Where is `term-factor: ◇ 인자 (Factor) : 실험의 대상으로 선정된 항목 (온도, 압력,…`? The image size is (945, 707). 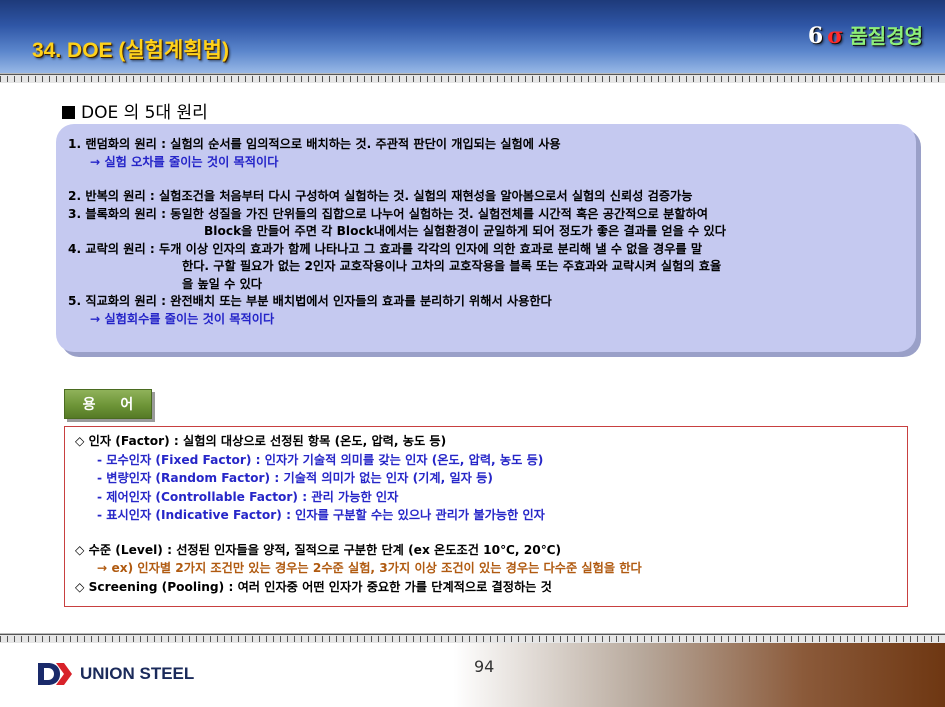 term-factor: ◇ 인자 (Factor) : 실험의 대상으로 선정된 항목 (온도, 압력,… is located at coordinates (261, 441).